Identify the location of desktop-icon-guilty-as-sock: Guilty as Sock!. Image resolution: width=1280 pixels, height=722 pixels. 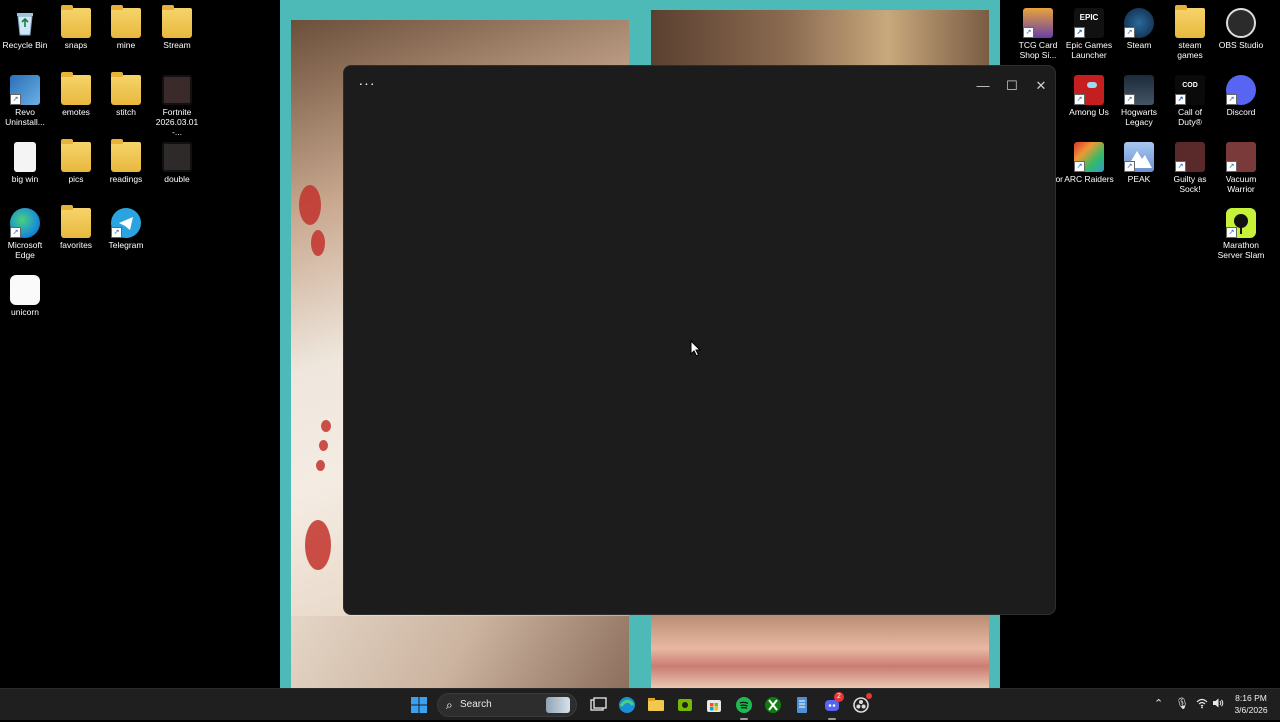
(1190, 166).